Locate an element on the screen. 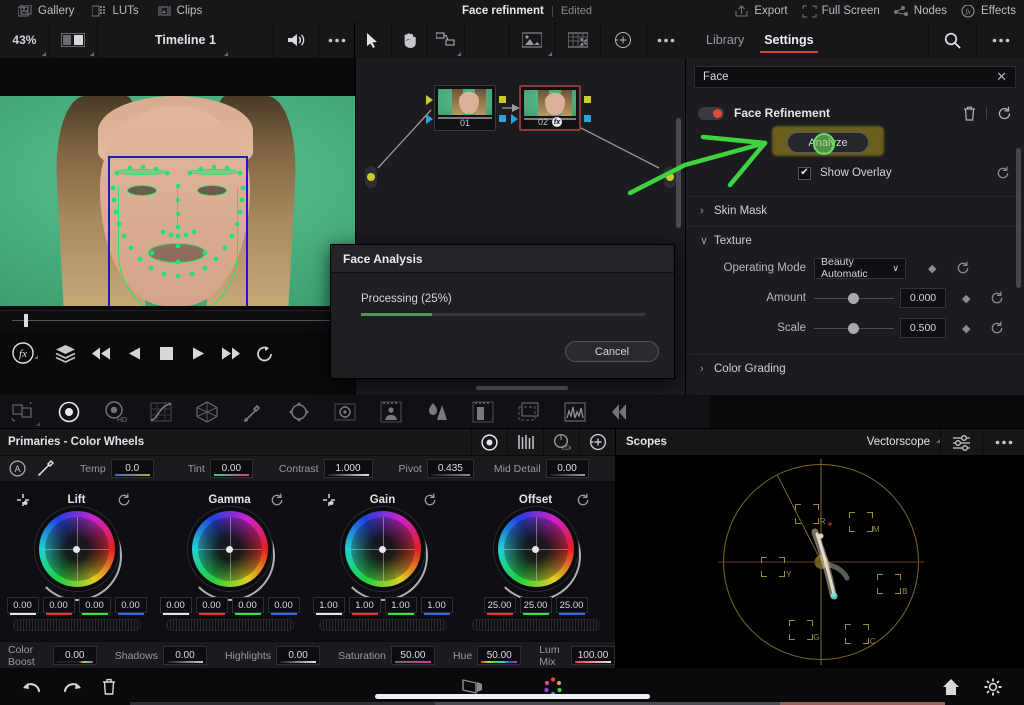 The image size is (1024, 705). section-color-grading: › Color Grading is located at coordinates (855, 368).